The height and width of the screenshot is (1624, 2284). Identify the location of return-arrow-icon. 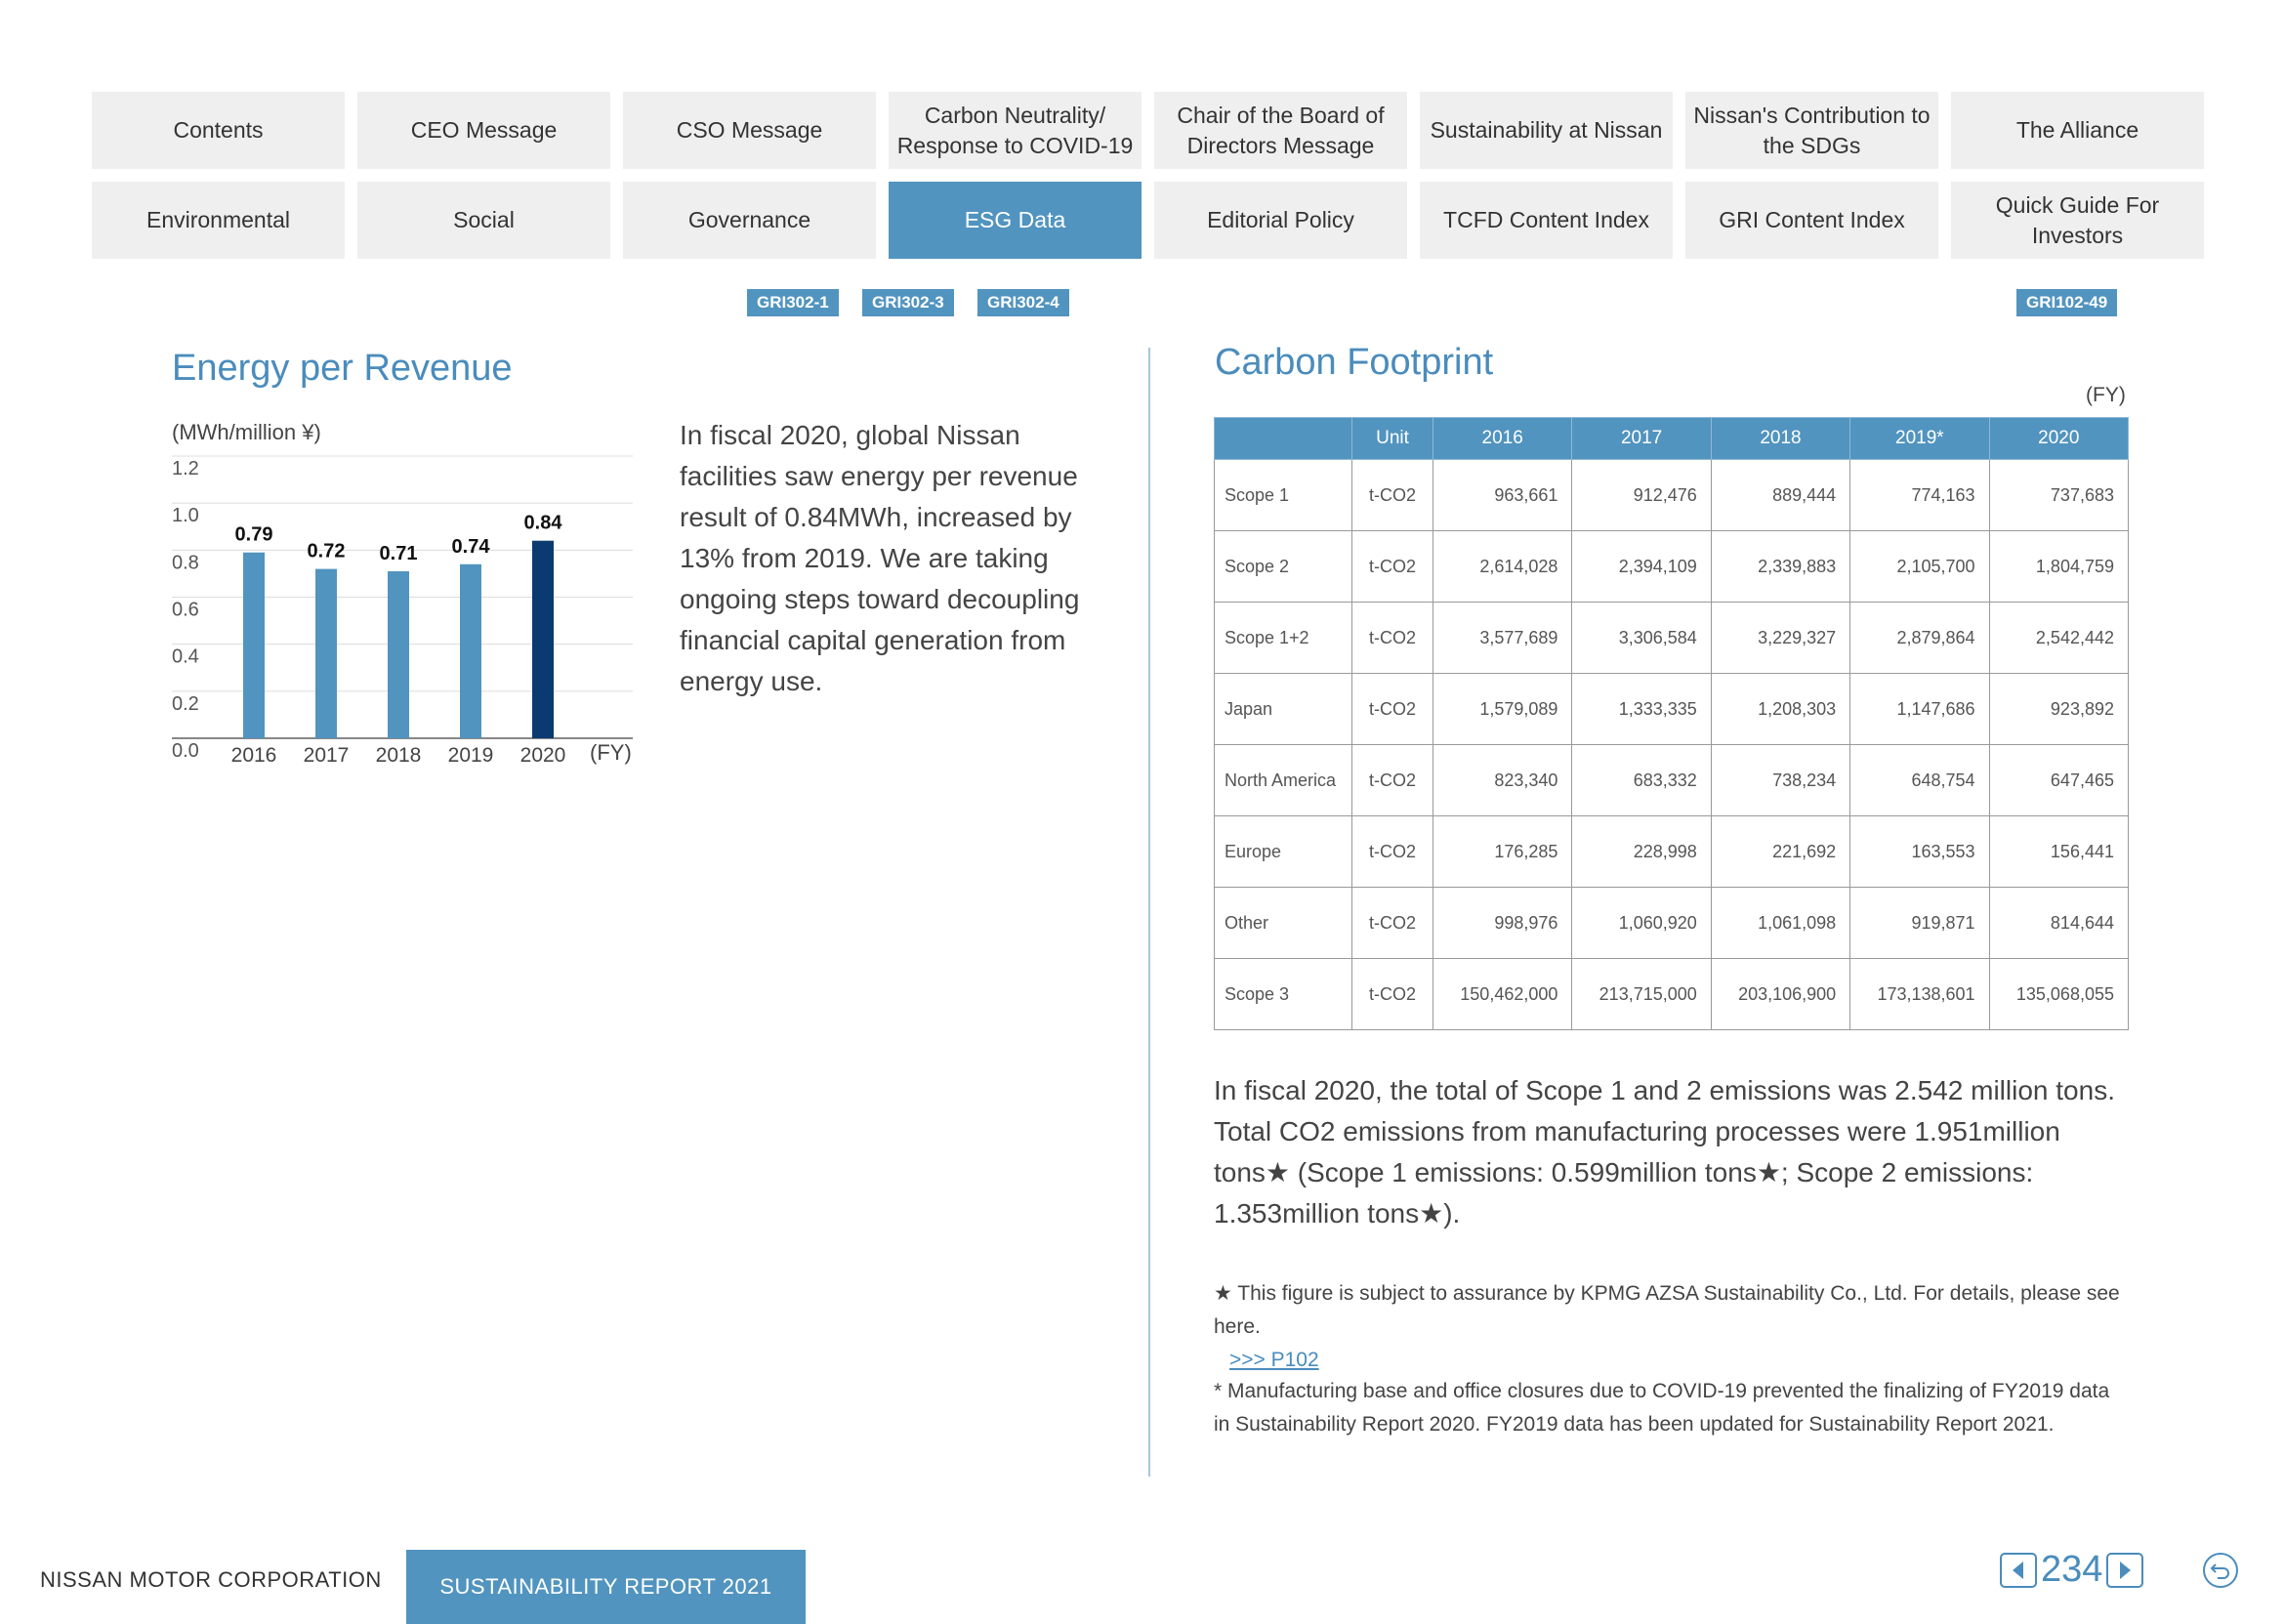
(2219, 1571).